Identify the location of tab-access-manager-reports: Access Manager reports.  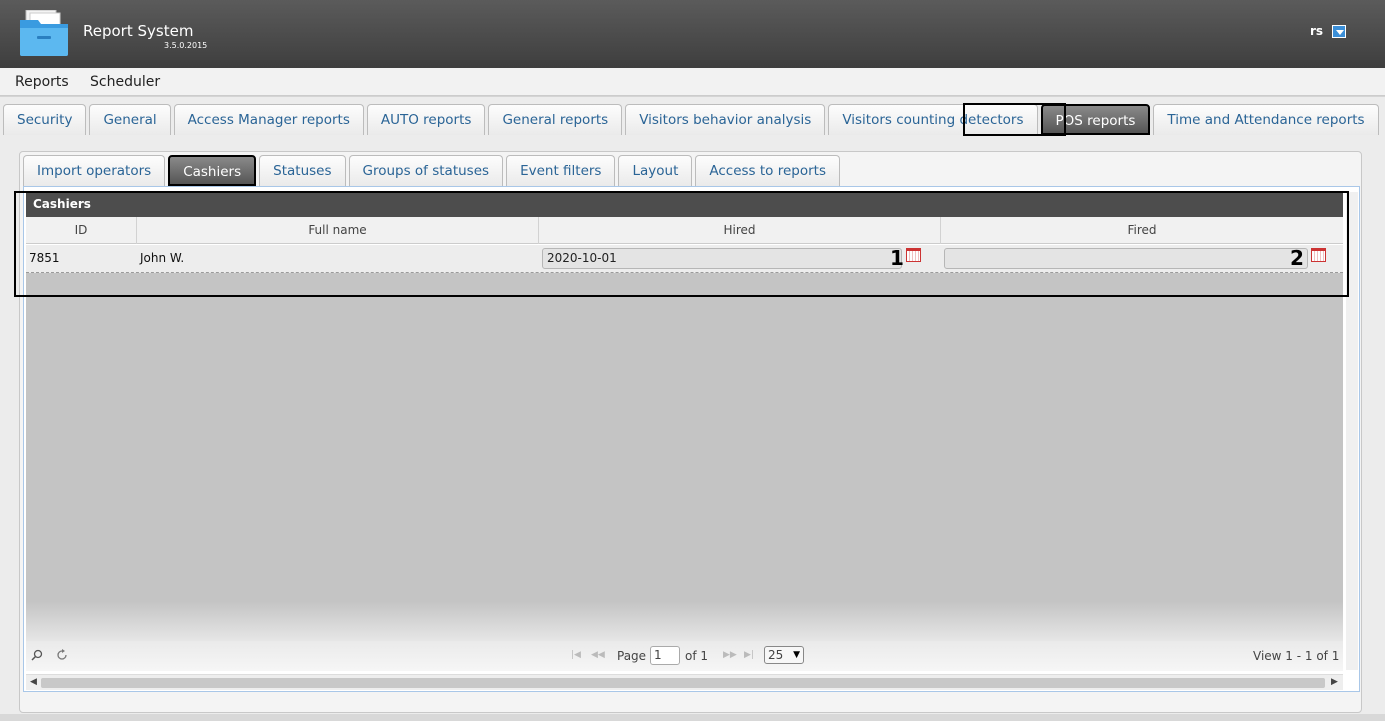
(268, 119).